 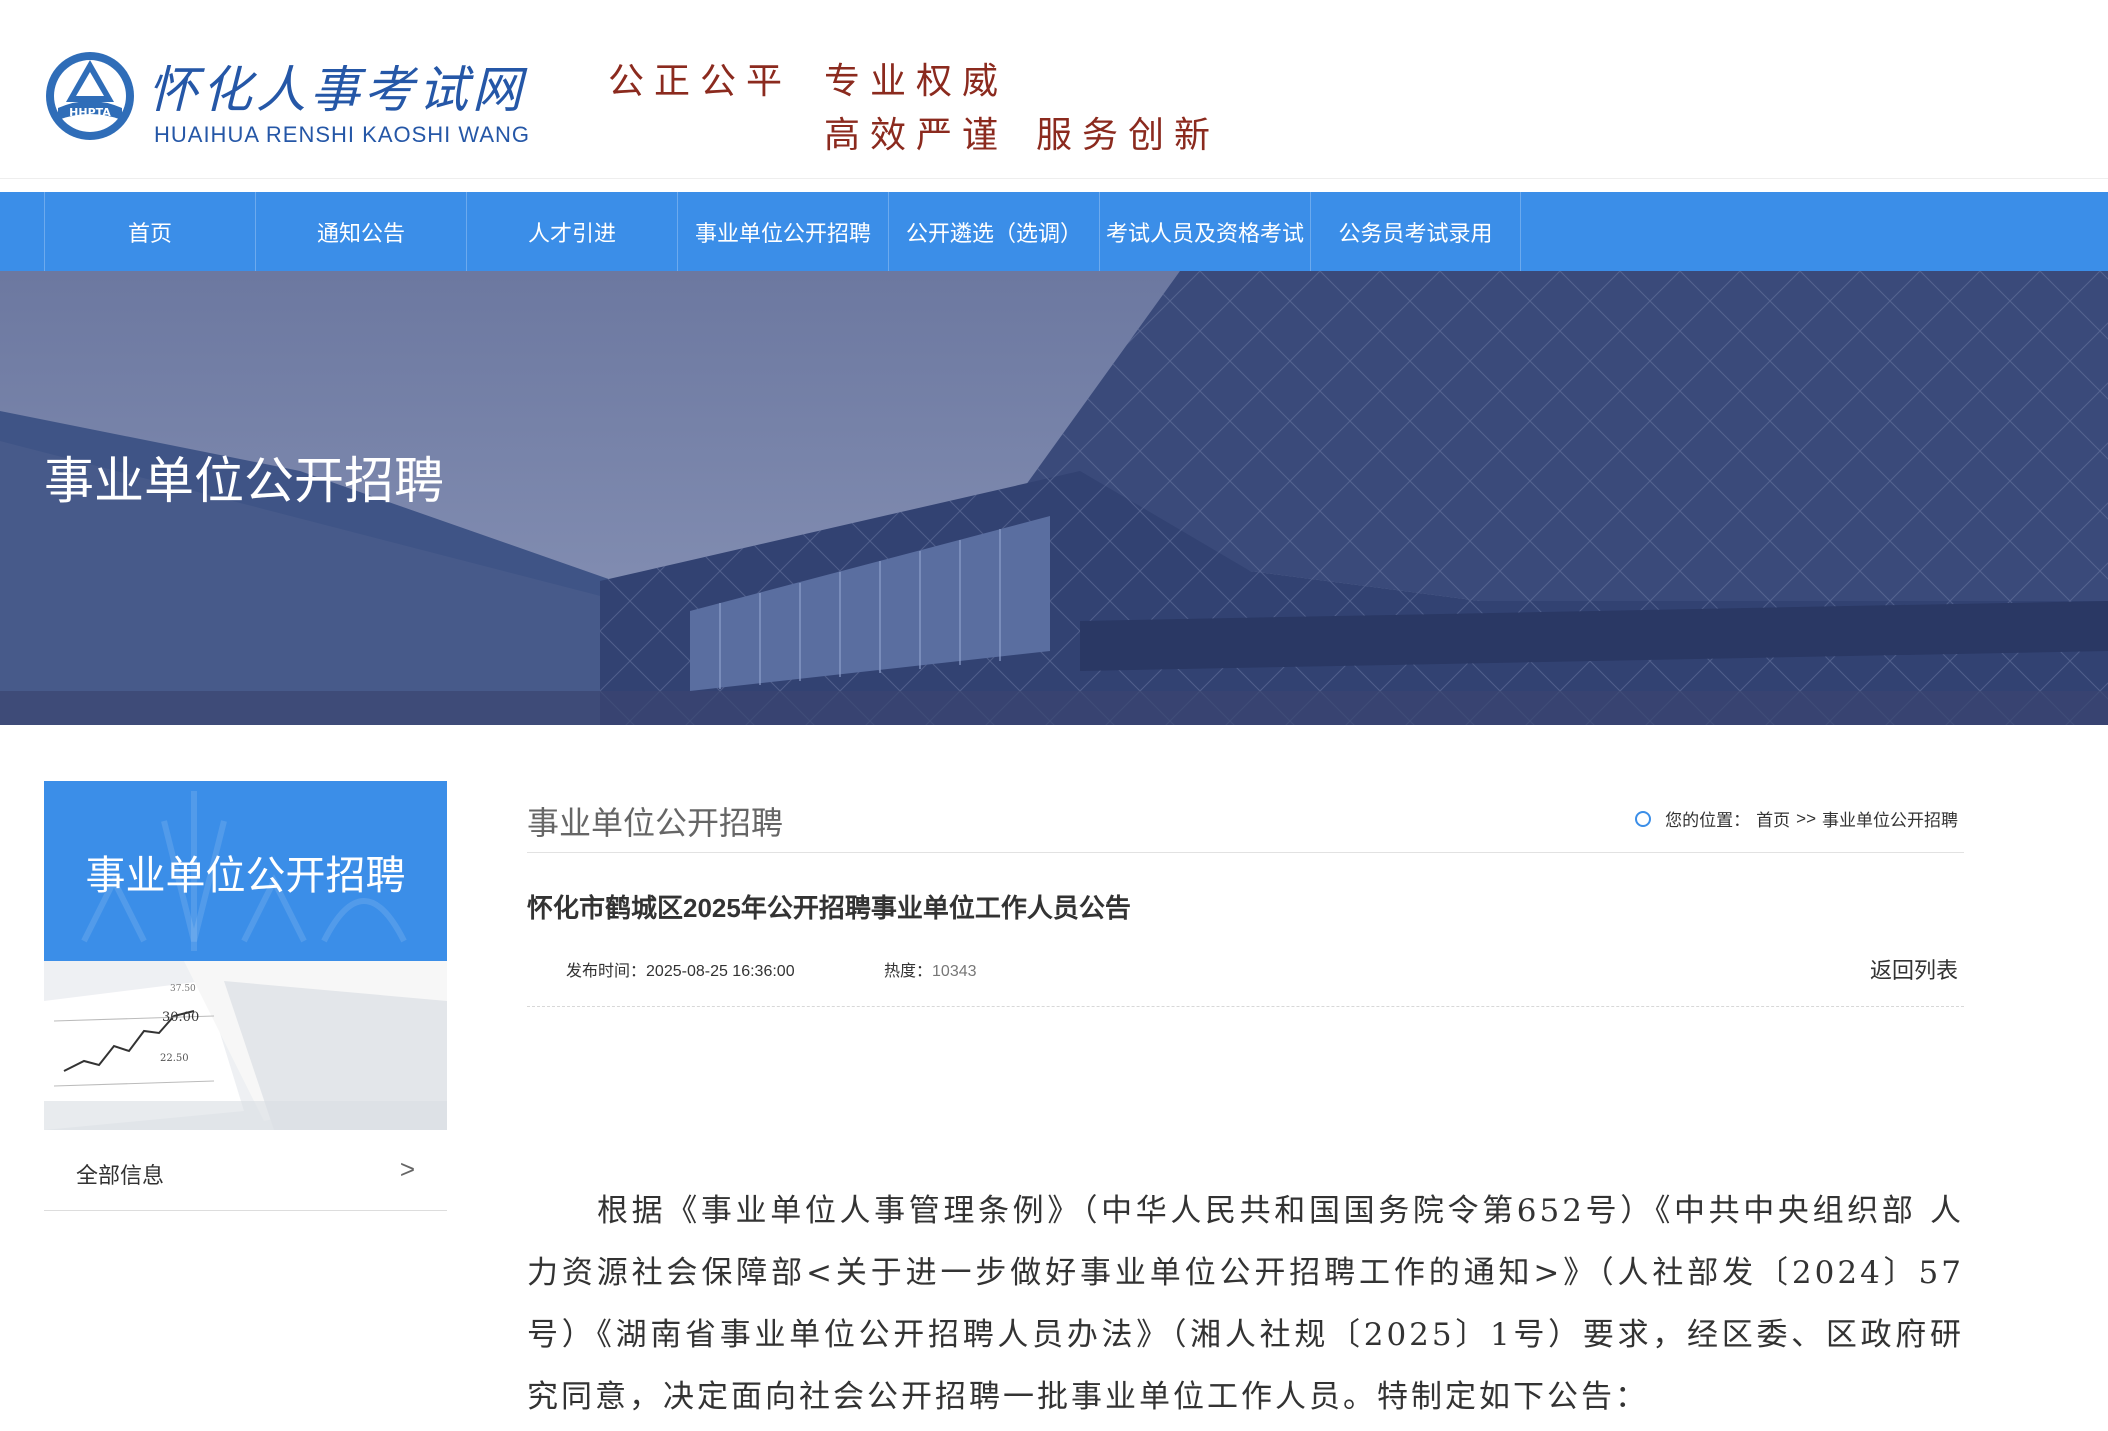 What do you see at coordinates (1914, 969) in the screenshot?
I see `back-to-list-link: 返回列表` at bounding box center [1914, 969].